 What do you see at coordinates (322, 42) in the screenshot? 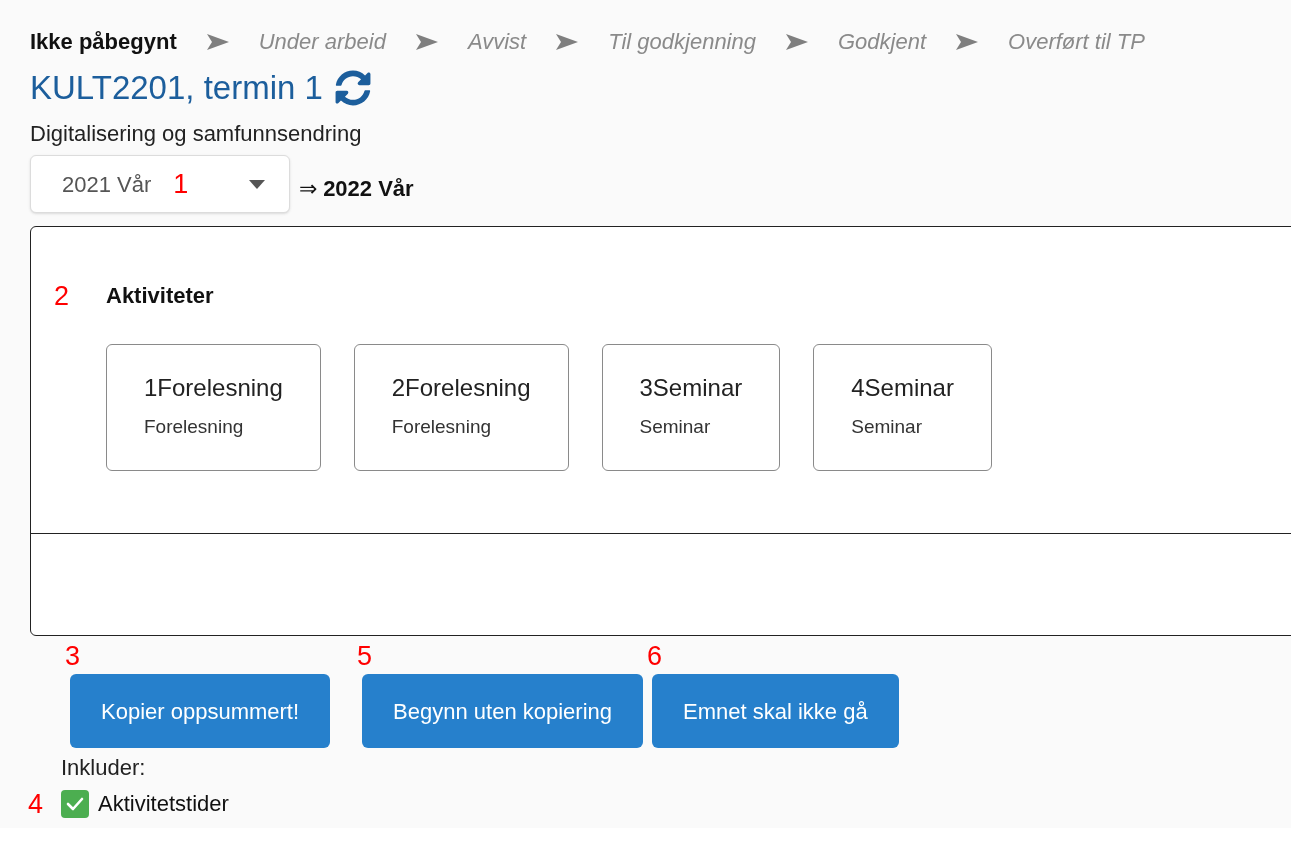
I see `status-step: Under arbeid` at bounding box center [322, 42].